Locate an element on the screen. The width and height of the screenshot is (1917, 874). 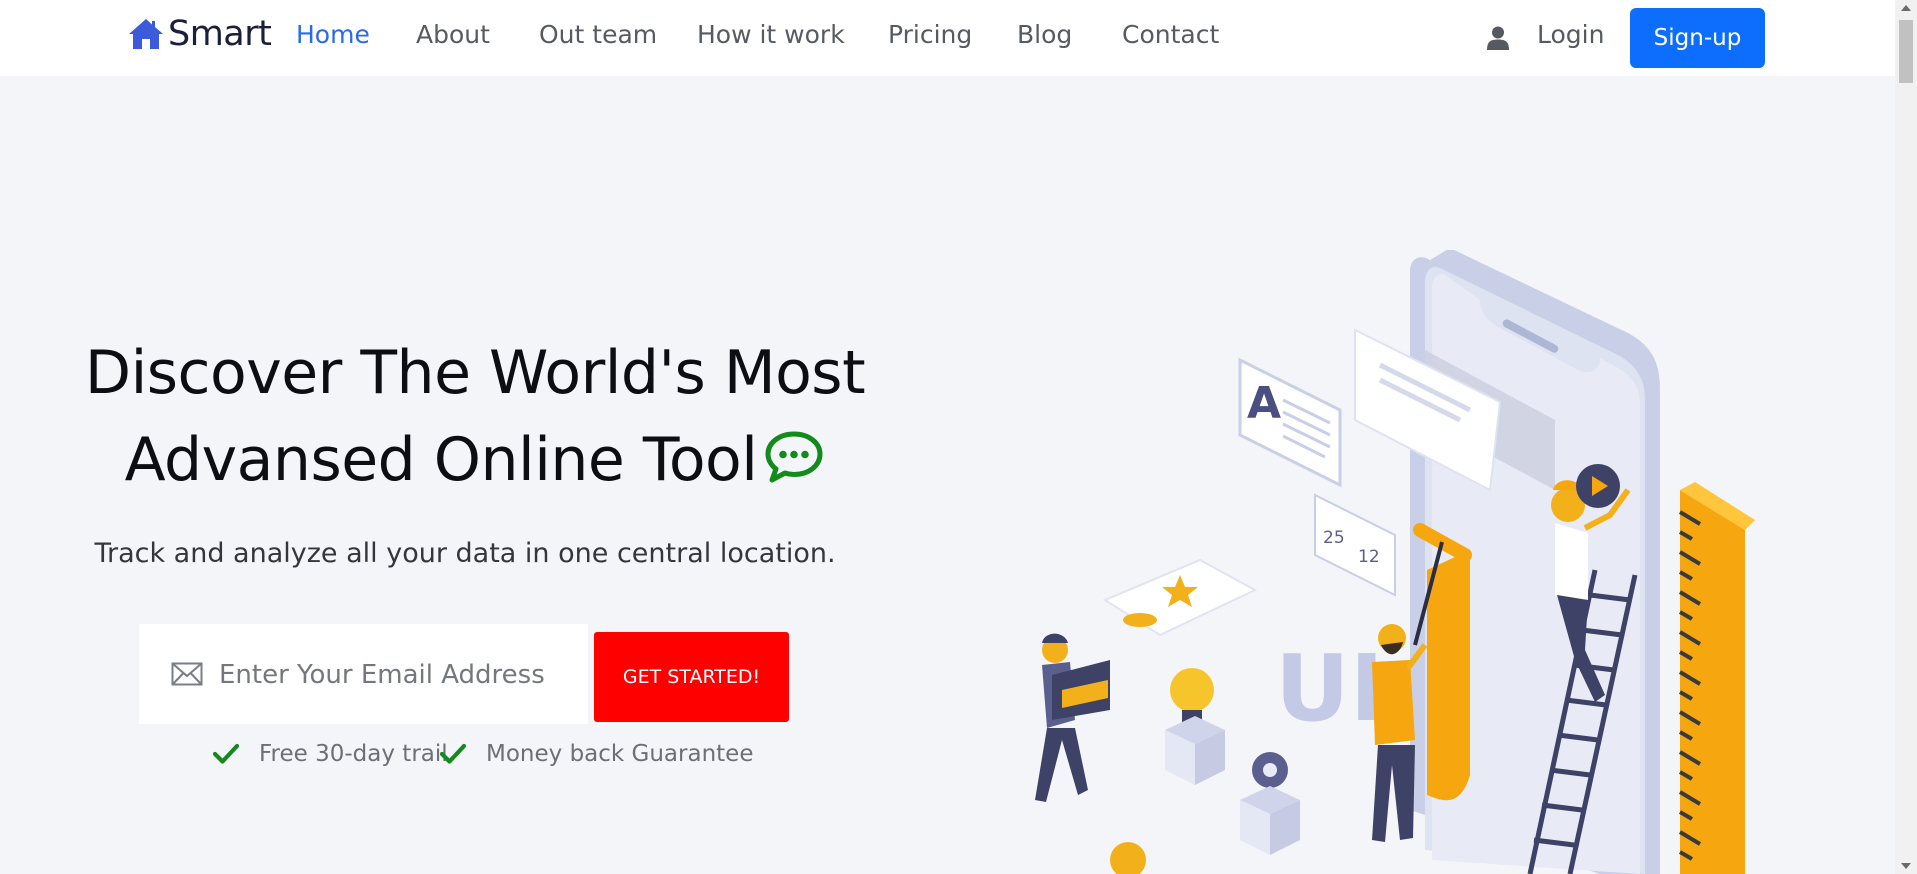
gear-box-graphic is located at coordinates (1270, 803).